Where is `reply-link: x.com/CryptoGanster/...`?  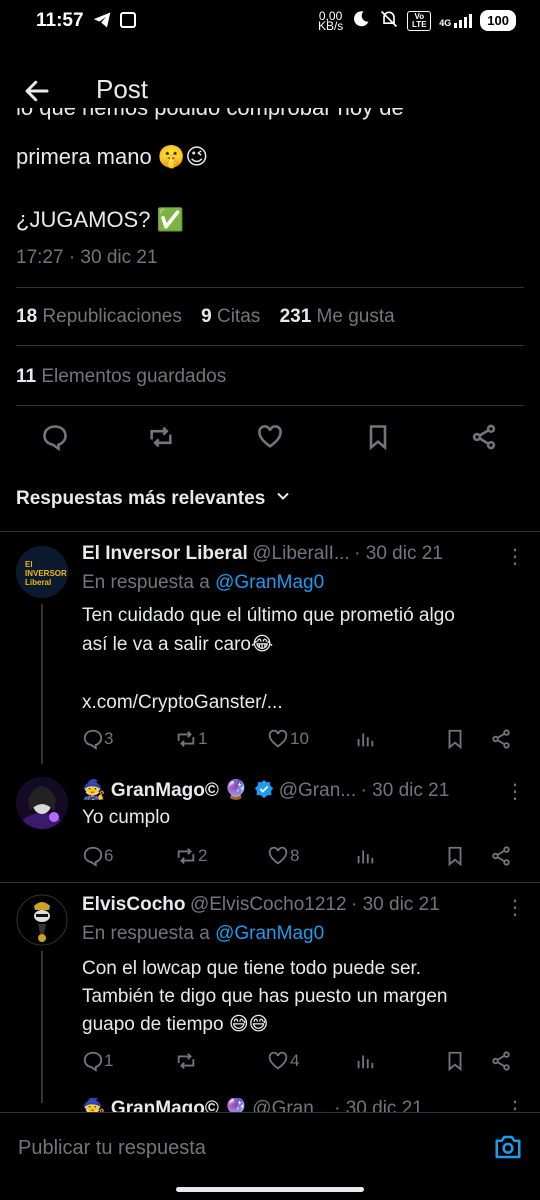 reply-link: x.com/CryptoGanster/... is located at coordinates (182, 702).